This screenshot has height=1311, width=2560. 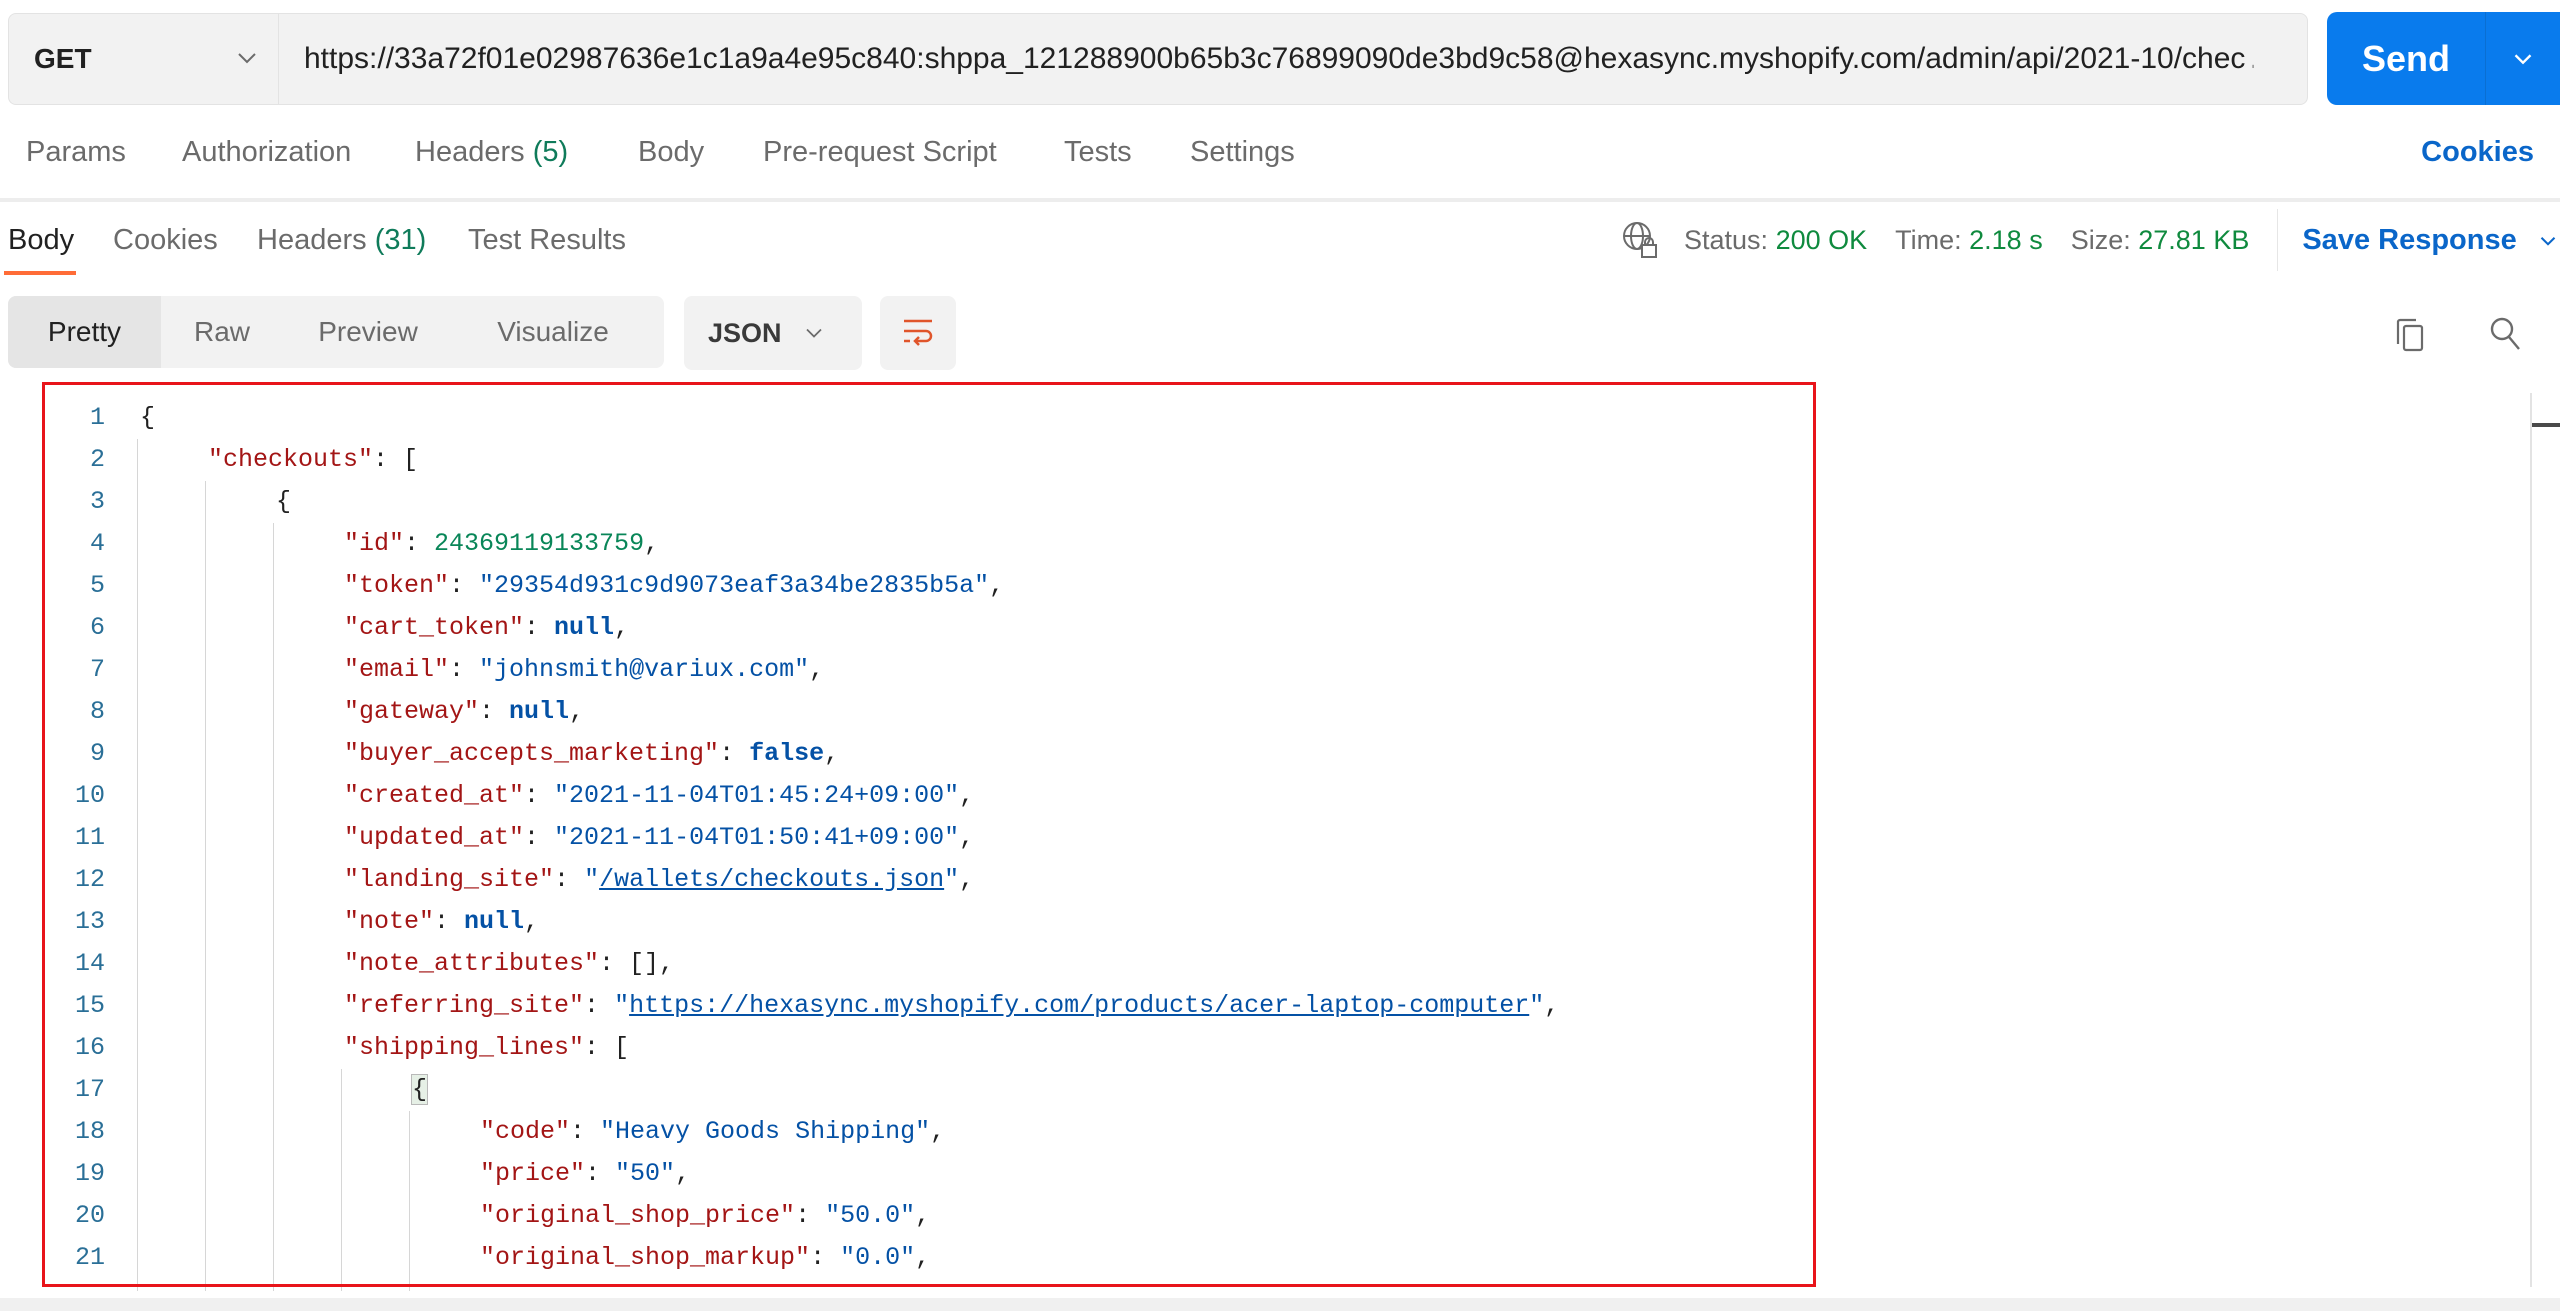 I want to click on copy-icon, so click(x=2410, y=335).